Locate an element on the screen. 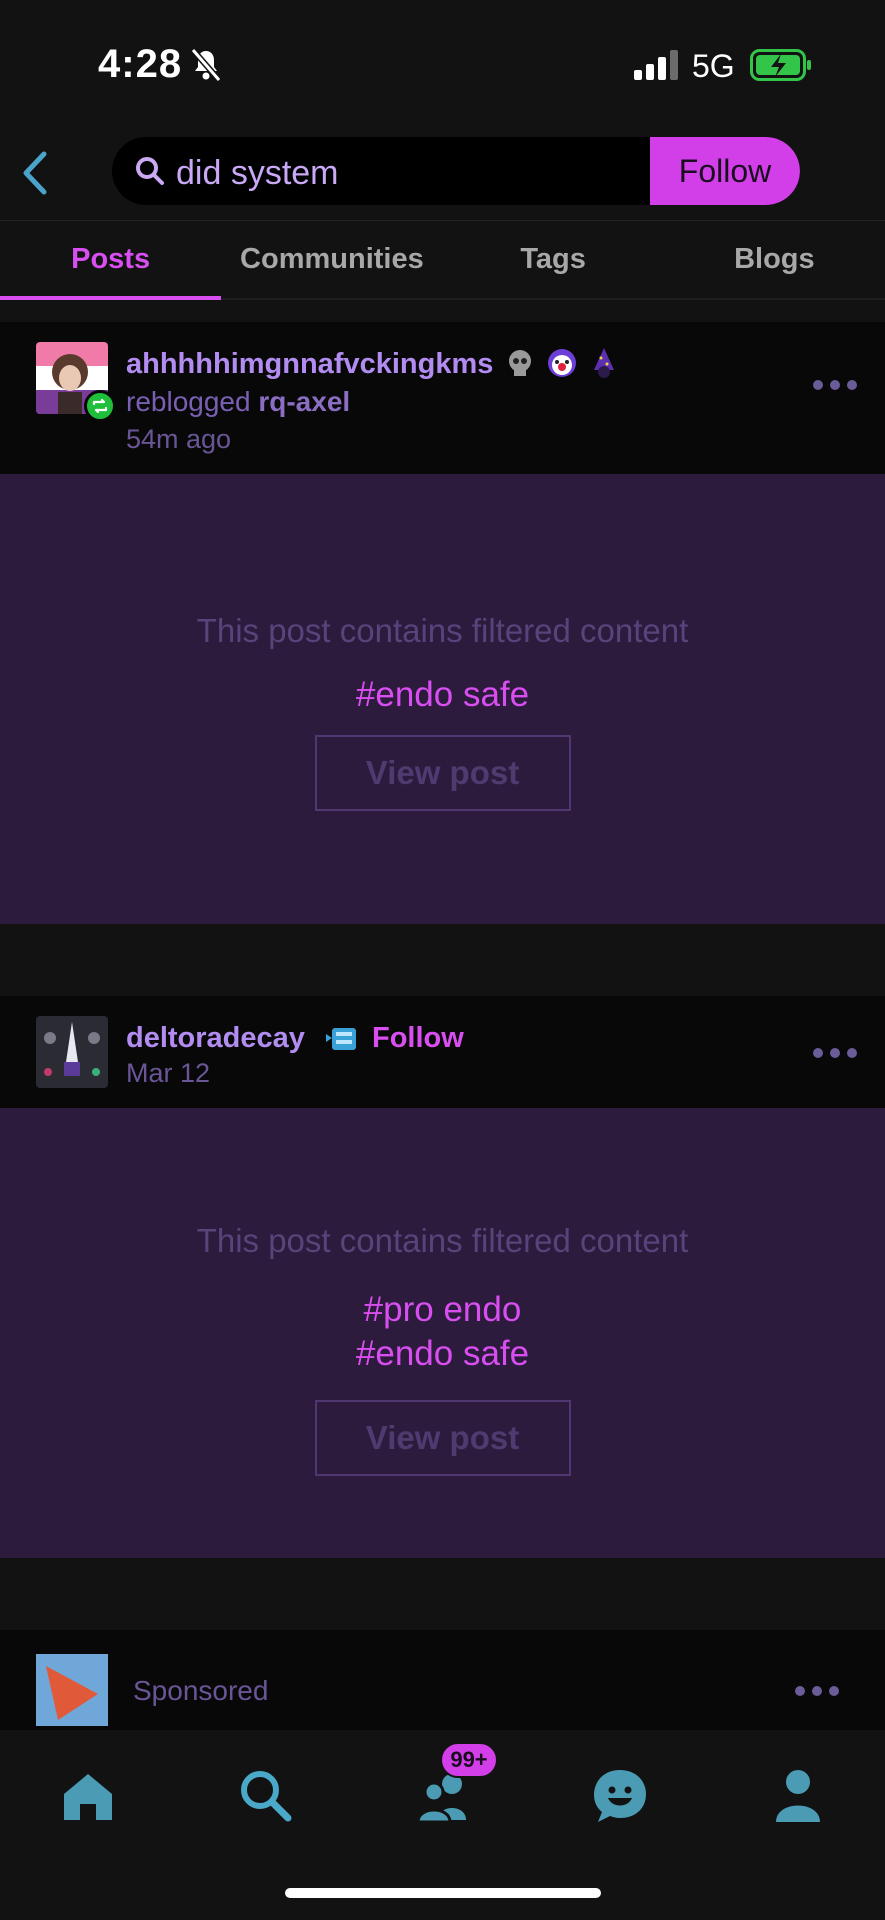  blog-avatar is located at coordinates (72, 1052).